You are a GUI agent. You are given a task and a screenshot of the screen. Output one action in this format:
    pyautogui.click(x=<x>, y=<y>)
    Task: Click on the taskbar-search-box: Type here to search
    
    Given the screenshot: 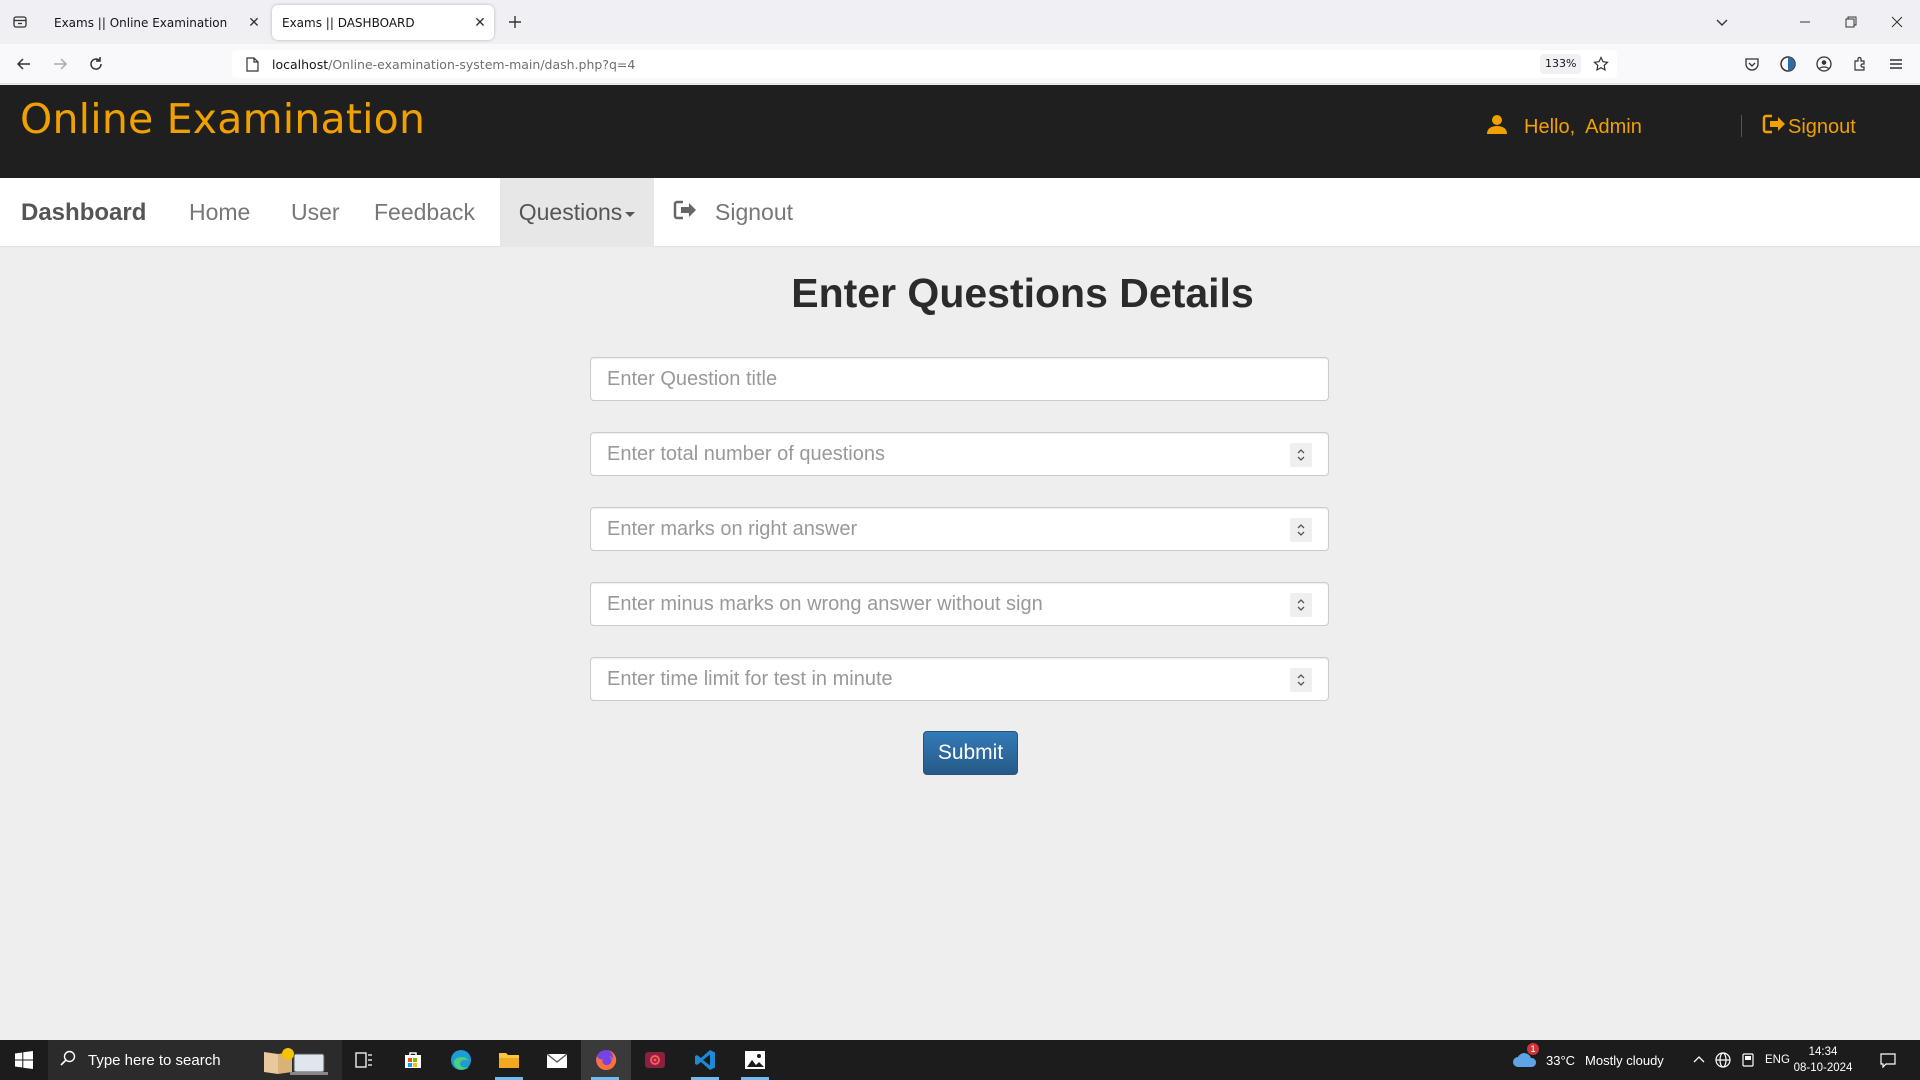 What is the action you would take?
    pyautogui.click(x=195, y=1060)
    